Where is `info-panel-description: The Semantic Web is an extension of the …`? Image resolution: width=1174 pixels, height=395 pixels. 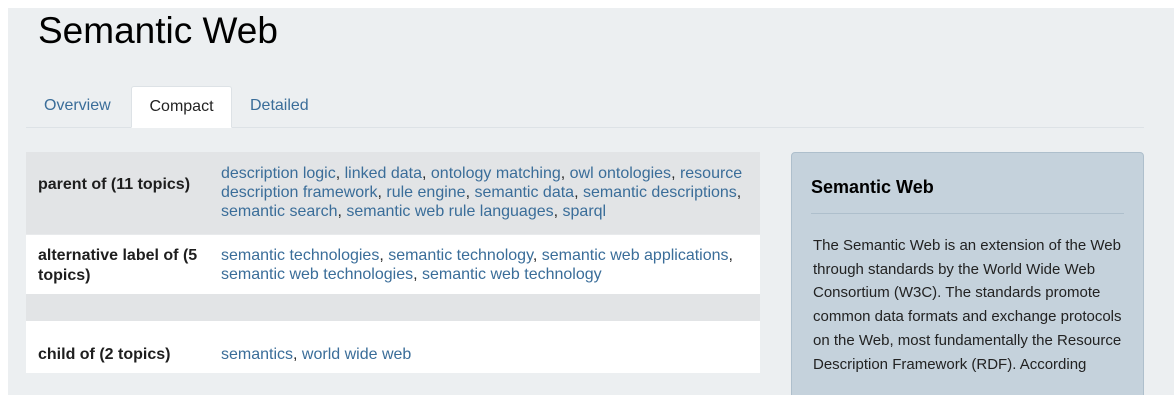
info-panel-description: The Semantic Web is an extension of the … is located at coordinates (967, 305).